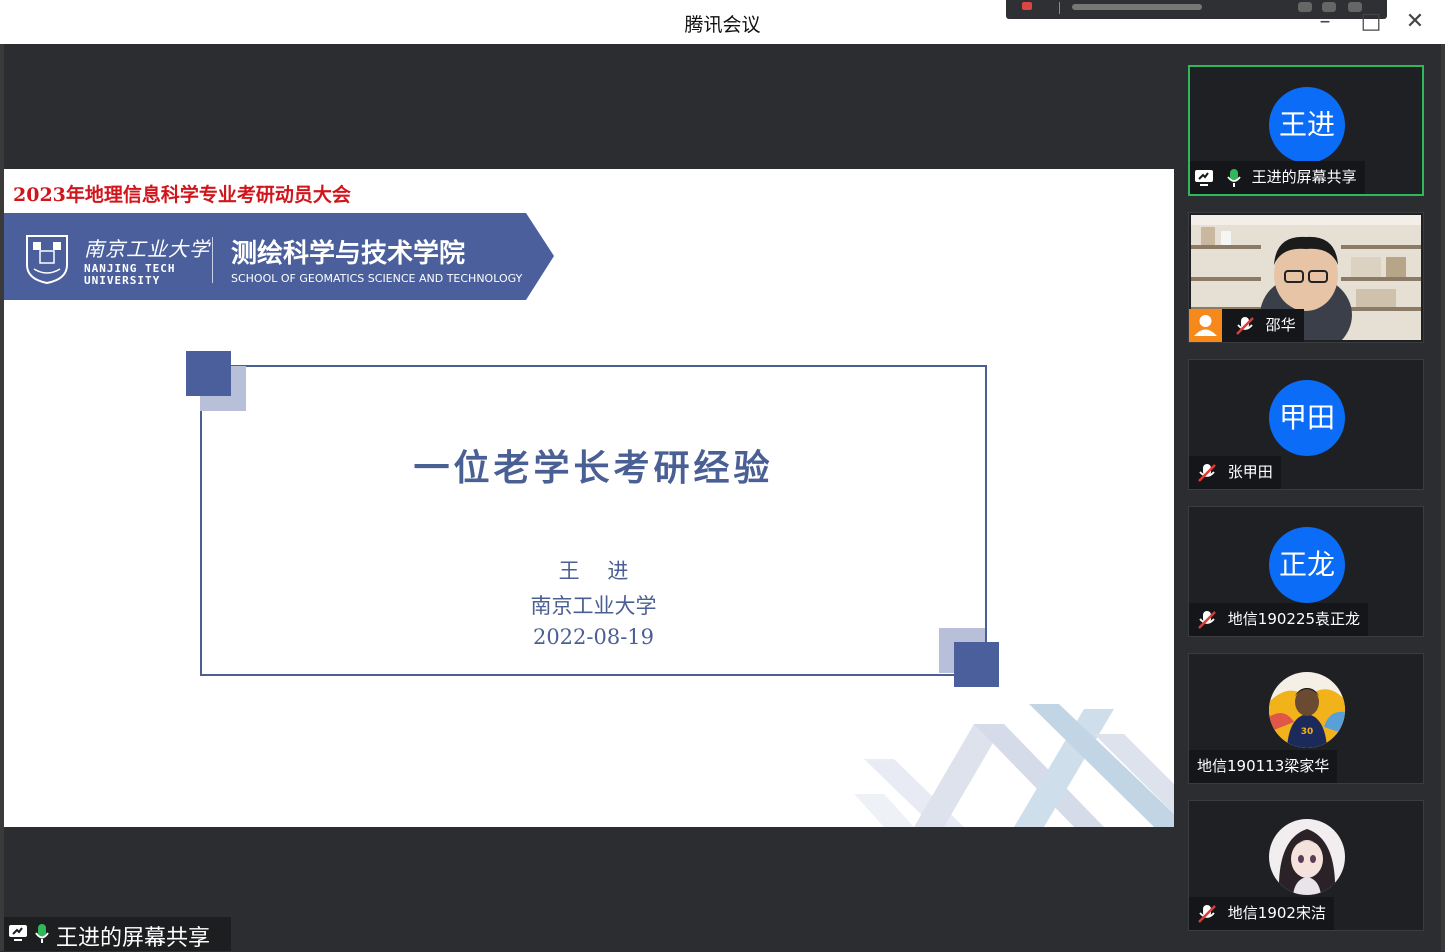 The height and width of the screenshot is (952, 1445). Describe the element at coordinates (1371, 22) in the screenshot. I see `maximize-icon: □` at that location.